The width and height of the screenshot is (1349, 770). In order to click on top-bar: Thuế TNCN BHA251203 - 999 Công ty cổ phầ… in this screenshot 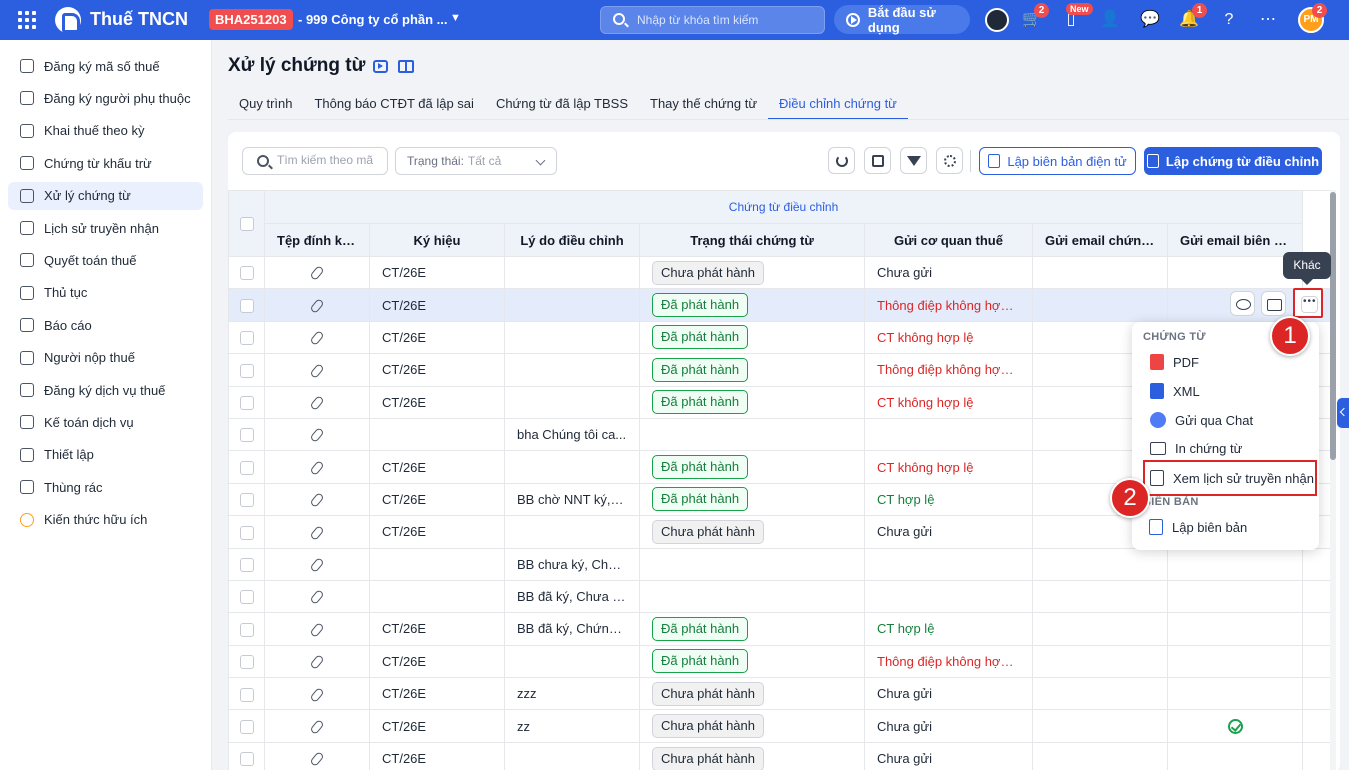, I will do `click(674, 20)`.